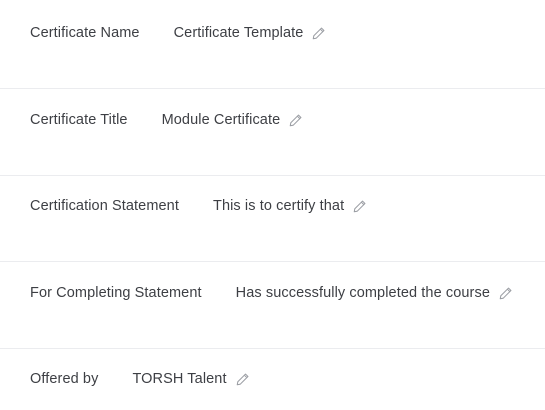 This screenshot has width=545, height=410. Describe the element at coordinates (238, 33) in the screenshot. I see `field-value: Certificate Template` at that location.